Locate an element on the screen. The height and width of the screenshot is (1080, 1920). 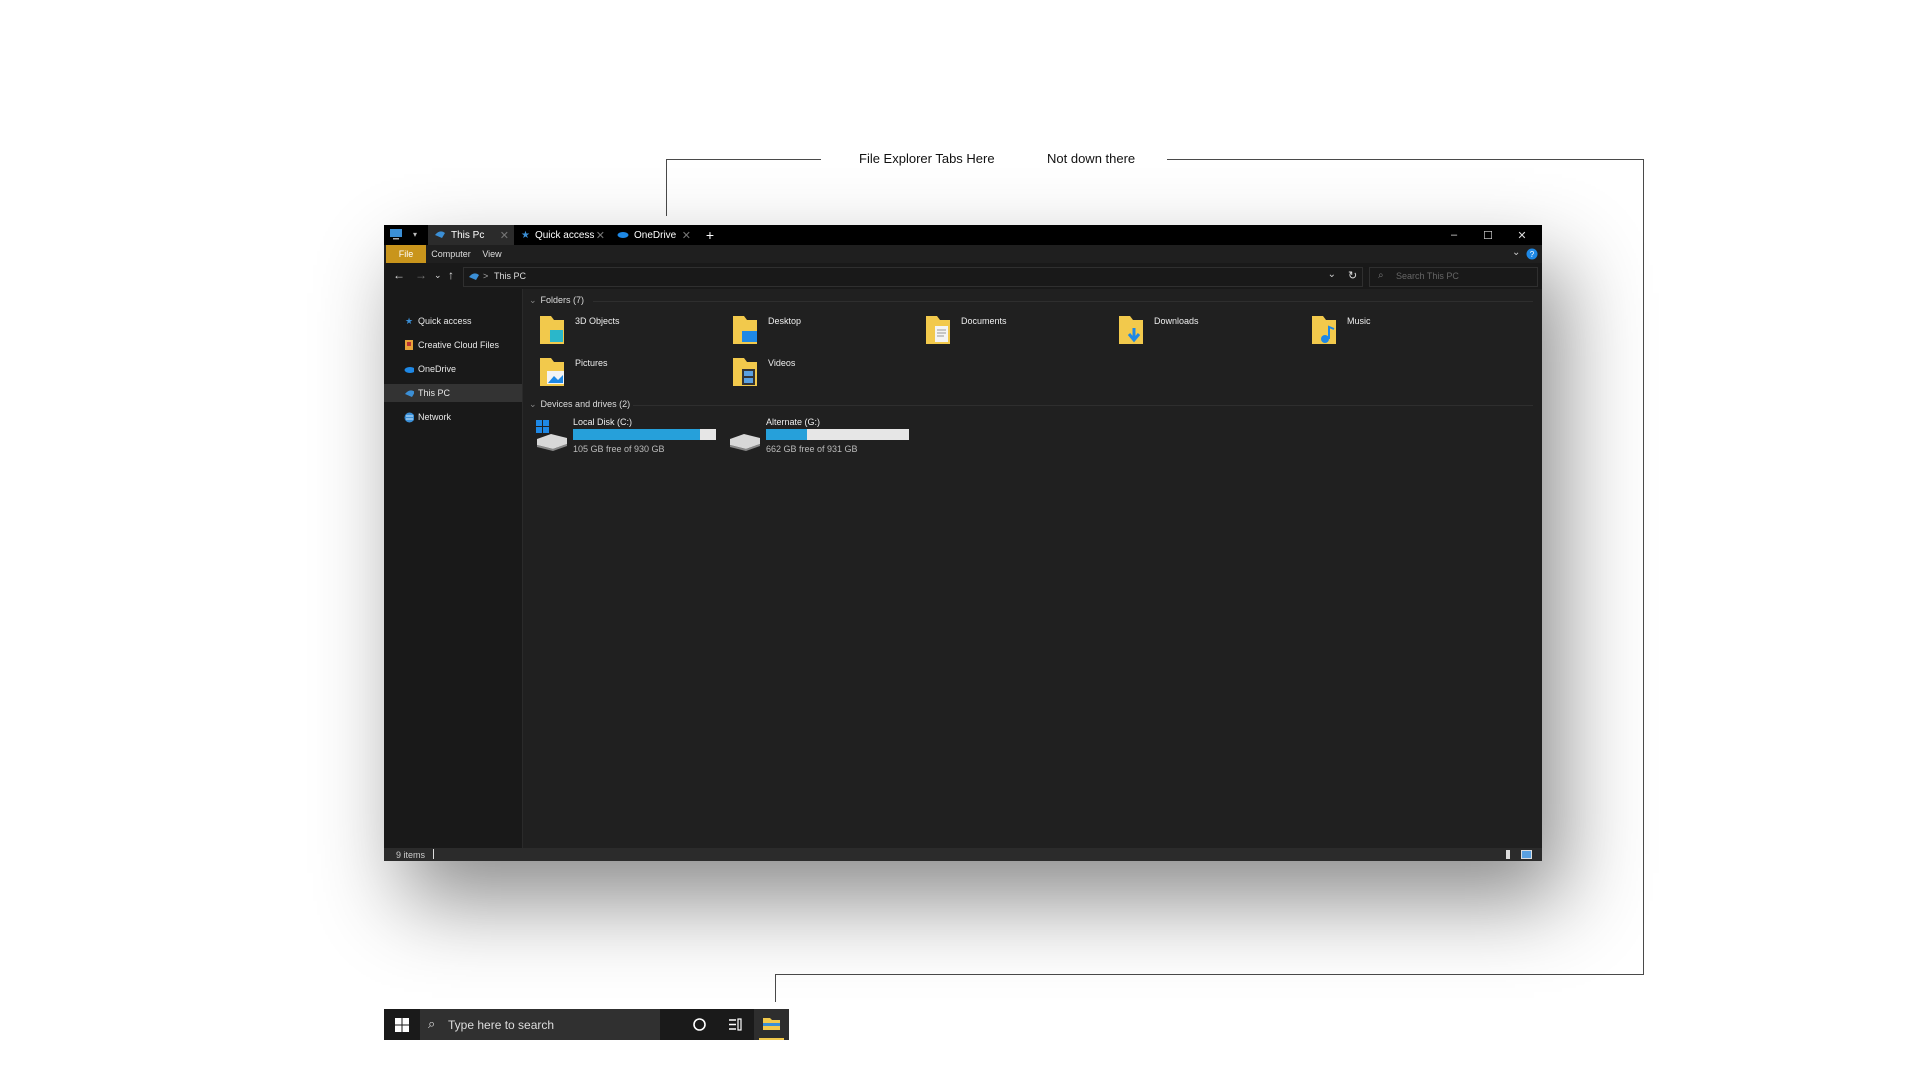
star-icon: ★ is located at coordinates (525, 235).